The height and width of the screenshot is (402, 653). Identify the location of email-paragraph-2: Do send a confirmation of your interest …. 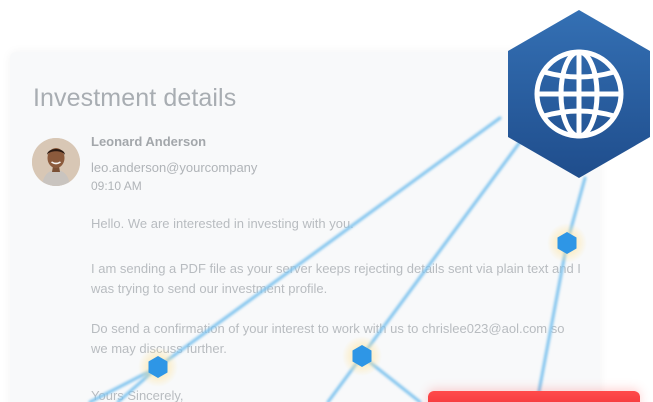
(328, 338).